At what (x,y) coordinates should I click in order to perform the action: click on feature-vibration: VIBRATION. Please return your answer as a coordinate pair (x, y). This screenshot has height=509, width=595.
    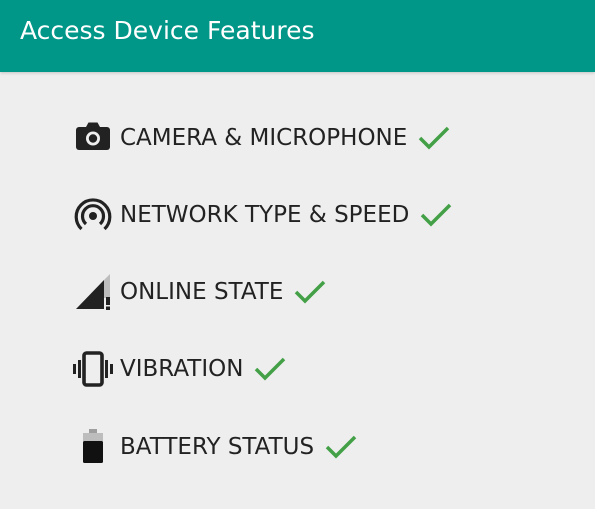
    Looking at the image, I should click on (179, 369).